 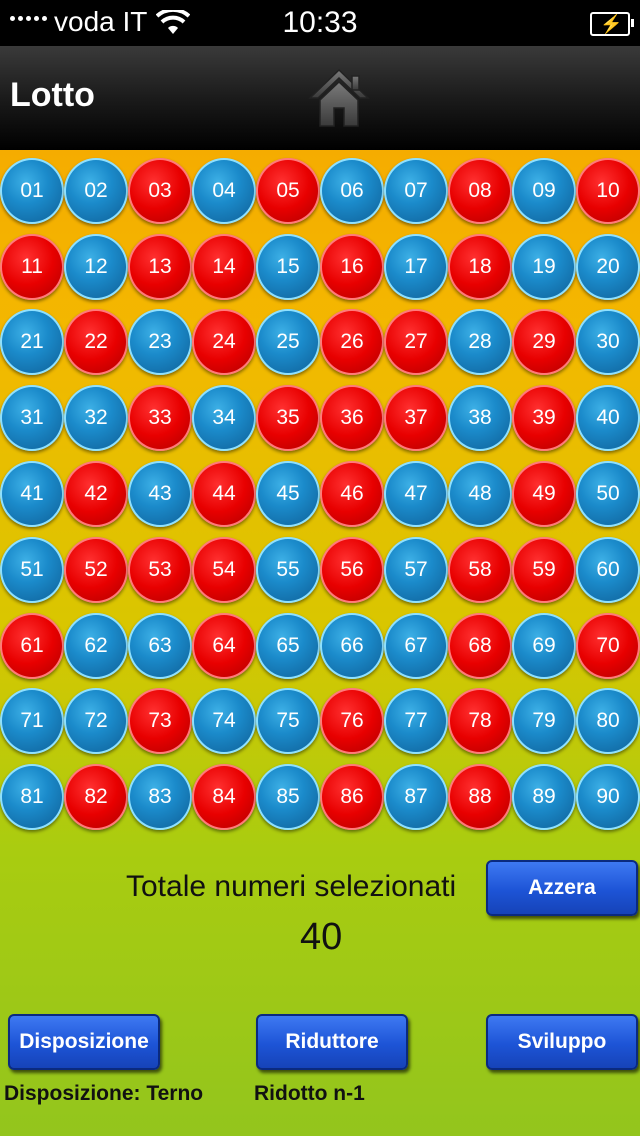 What do you see at coordinates (32, 343) in the screenshot?
I see `number-ball: 21` at bounding box center [32, 343].